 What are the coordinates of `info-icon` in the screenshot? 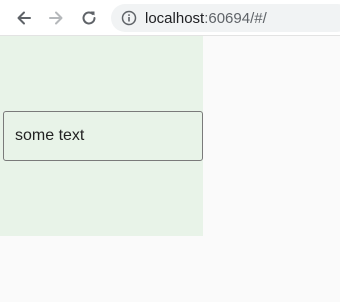 It's located at (129, 18).